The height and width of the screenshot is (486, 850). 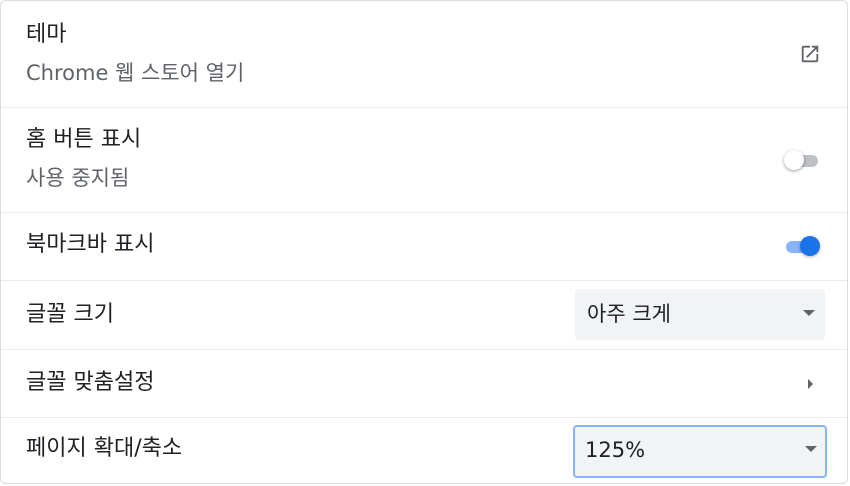 I want to click on customize-fonts-row: 글꼴 맞춤설정, so click(x=424, y=384).